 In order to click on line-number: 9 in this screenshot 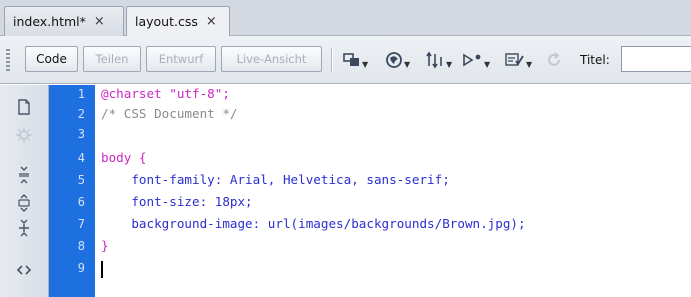, I will do `click(81, 268)`.